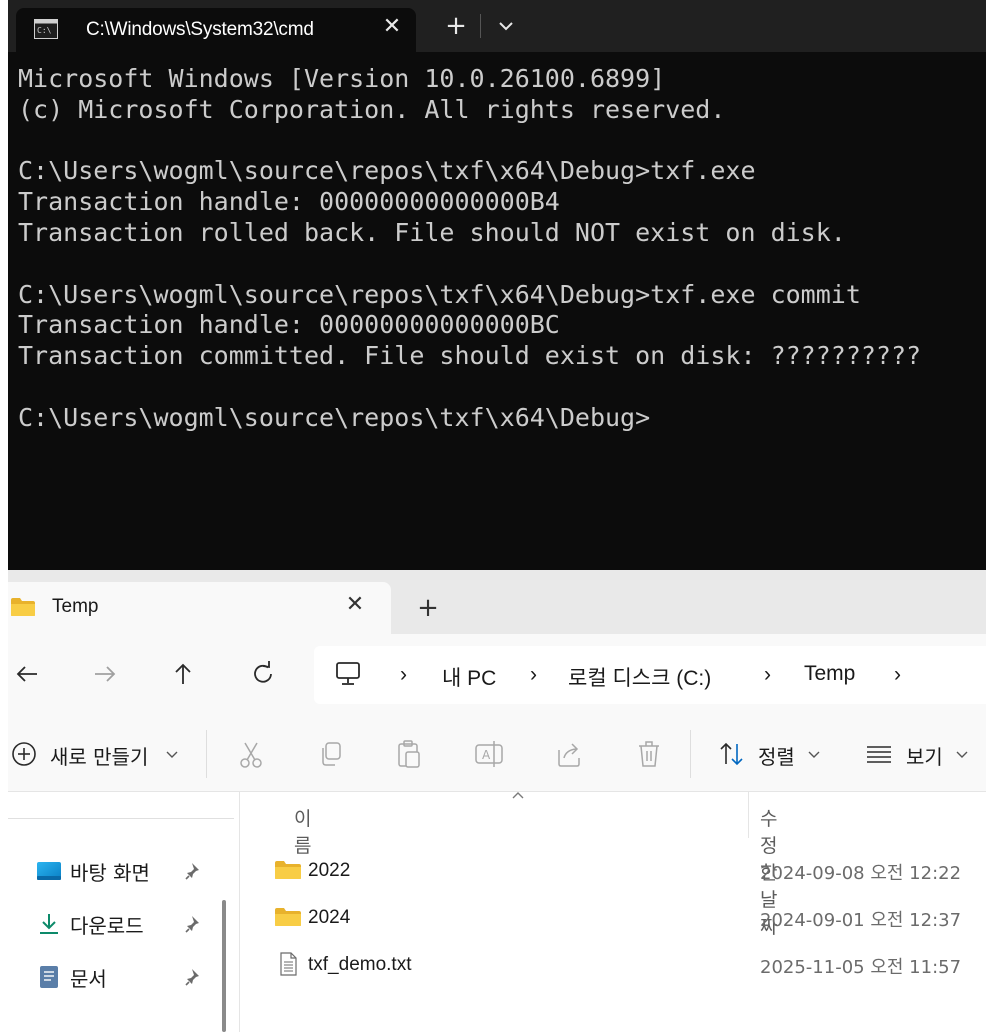 This screenshot has width=991, height=1032. Describe the element at coordinates (732, 754) in the screenshot. I see `sort-arrows-icon` at that location.